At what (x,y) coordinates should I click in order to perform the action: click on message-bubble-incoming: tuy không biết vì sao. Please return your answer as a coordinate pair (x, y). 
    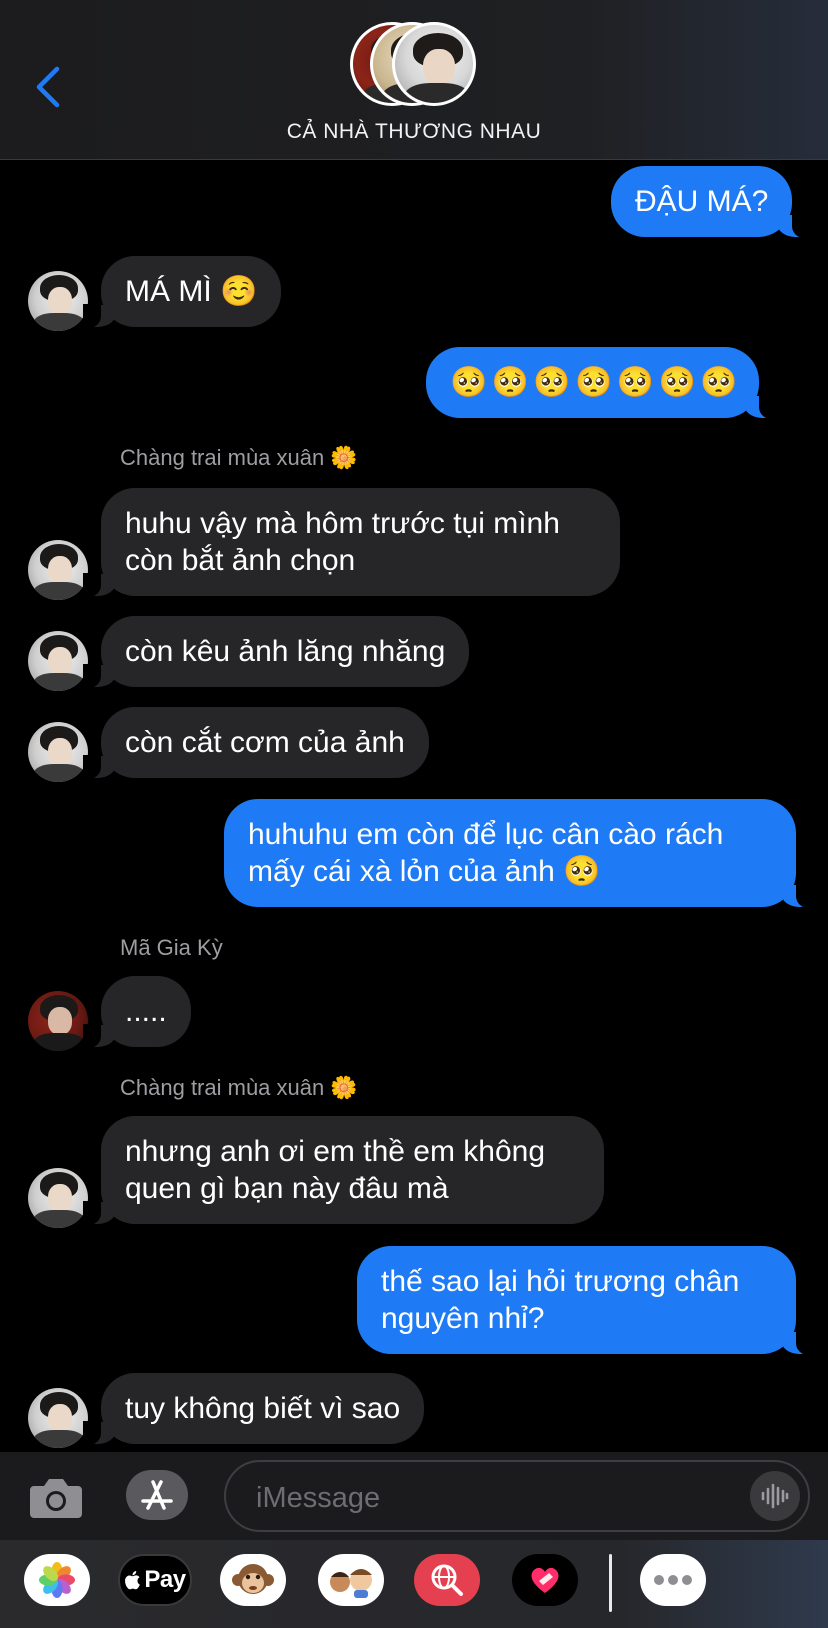
    Looking at the image, I should click on (253, 1409).